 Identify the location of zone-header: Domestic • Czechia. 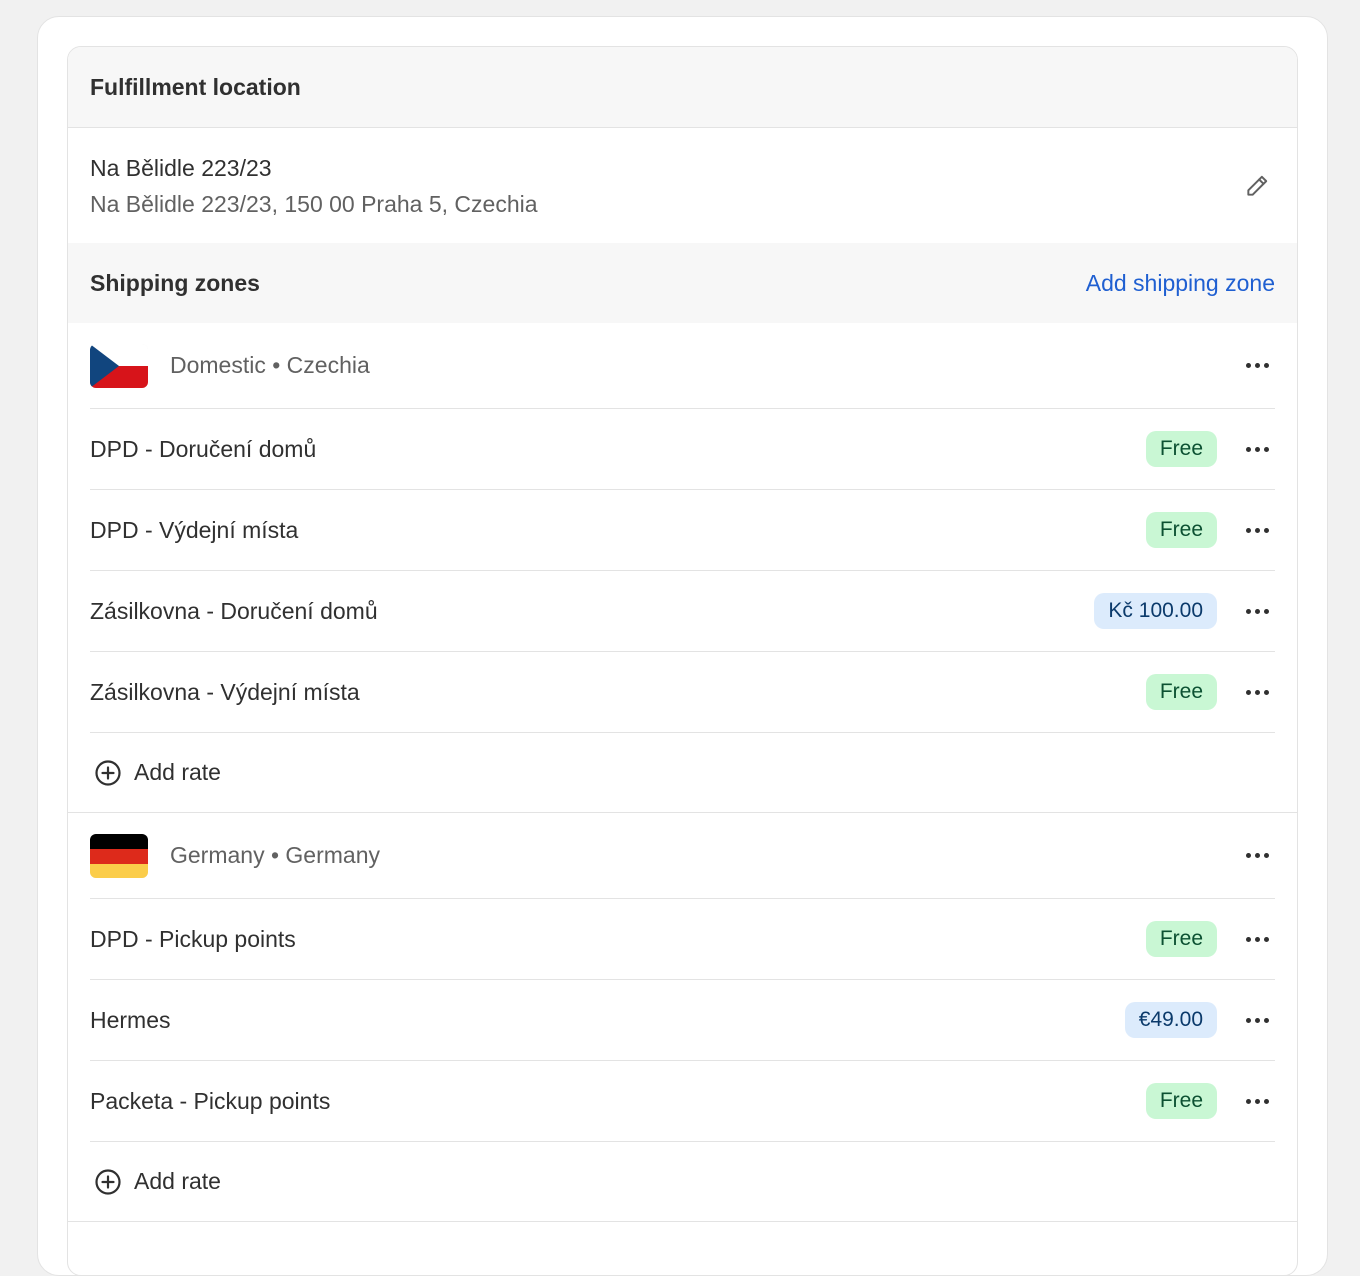
(682, 366).